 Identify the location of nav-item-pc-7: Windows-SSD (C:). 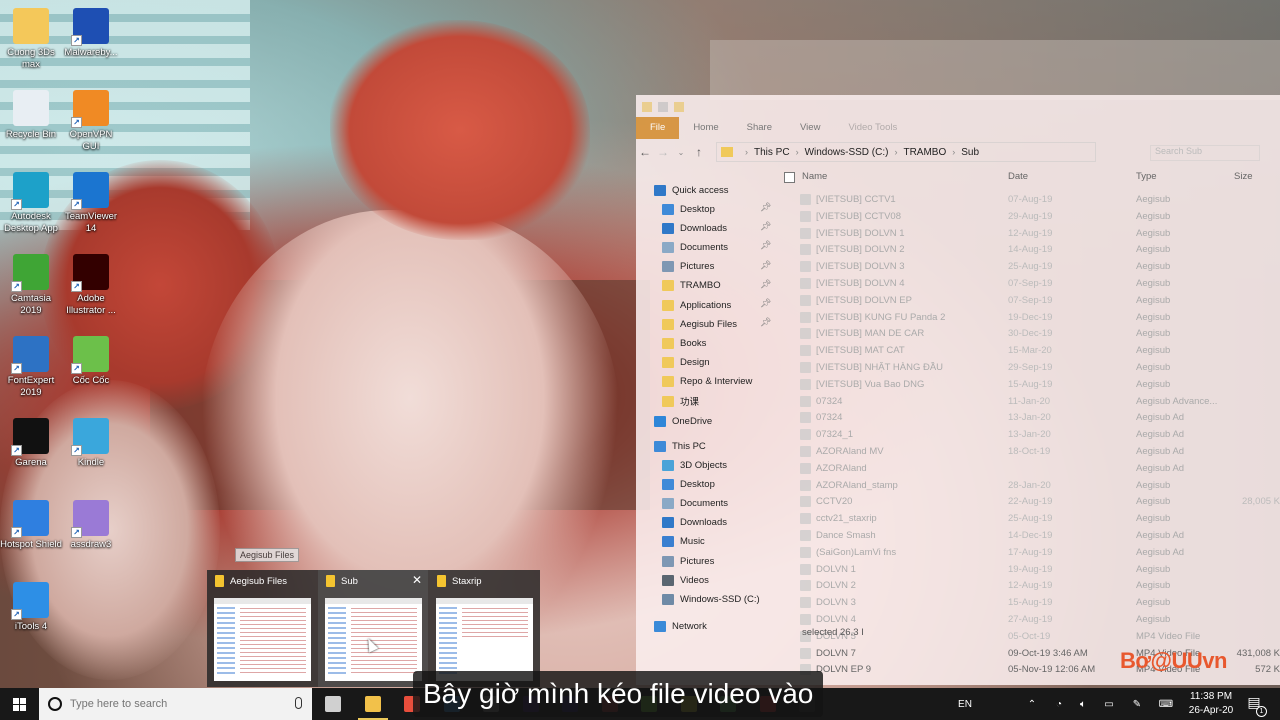
(711, 599).